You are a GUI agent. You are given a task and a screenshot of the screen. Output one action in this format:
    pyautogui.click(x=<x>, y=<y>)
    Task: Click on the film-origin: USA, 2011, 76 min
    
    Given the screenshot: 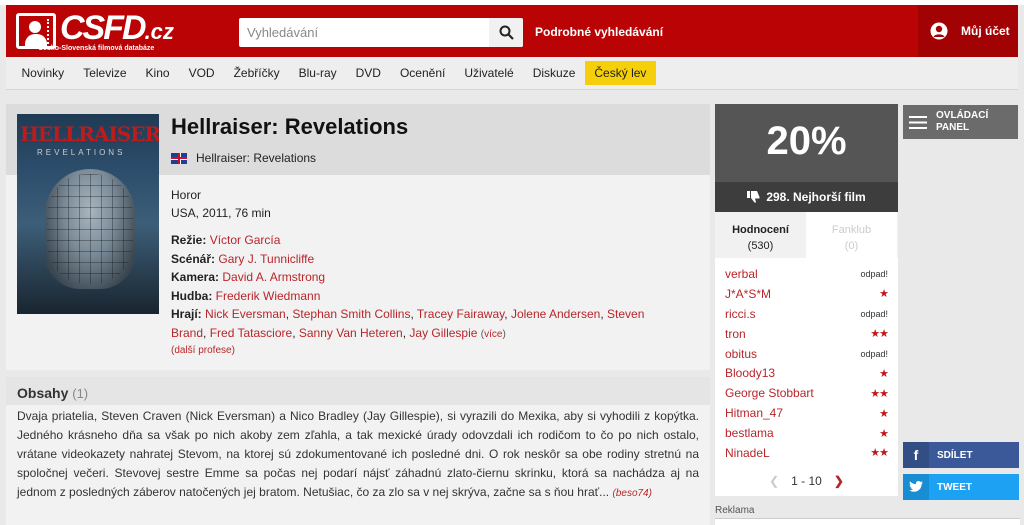 What is the action you would take?
    pyautogui.click(x=221, y=213)
    